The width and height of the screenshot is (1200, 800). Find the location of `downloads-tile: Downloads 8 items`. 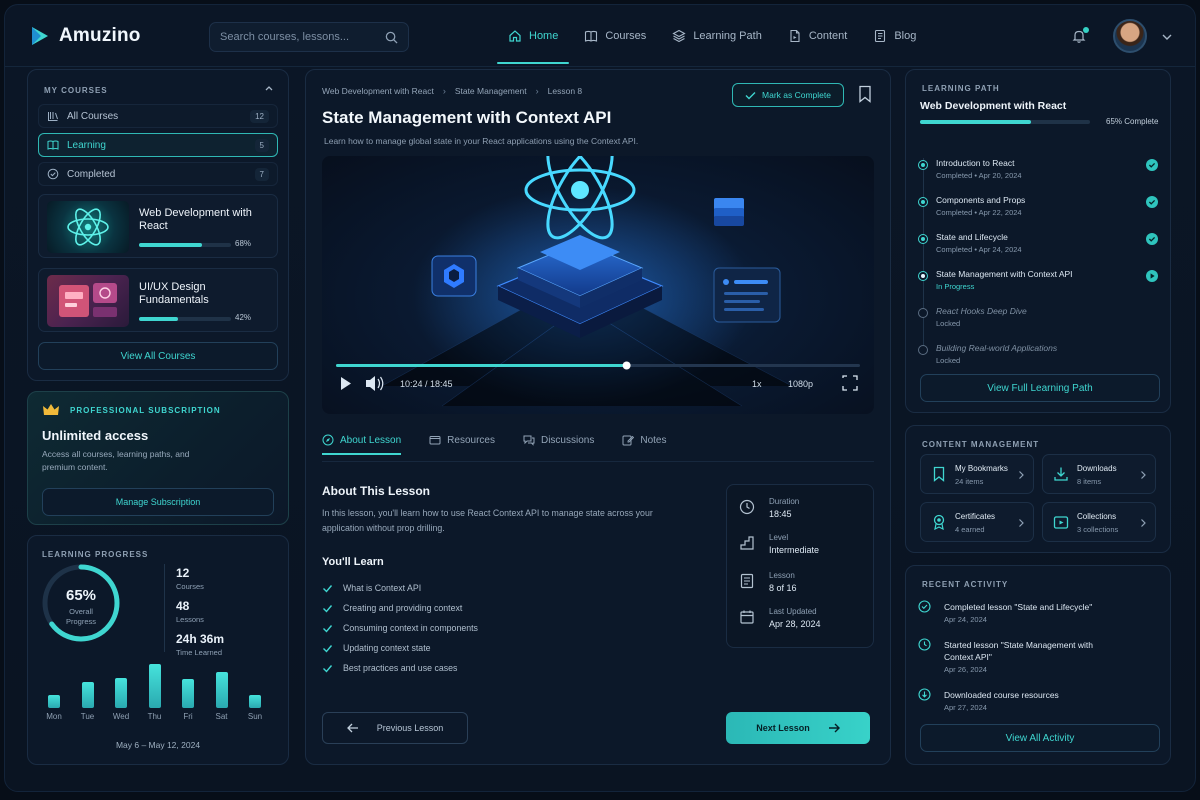

downloads-tile: Downloads 8 items is located at coordinates (1099, 474).